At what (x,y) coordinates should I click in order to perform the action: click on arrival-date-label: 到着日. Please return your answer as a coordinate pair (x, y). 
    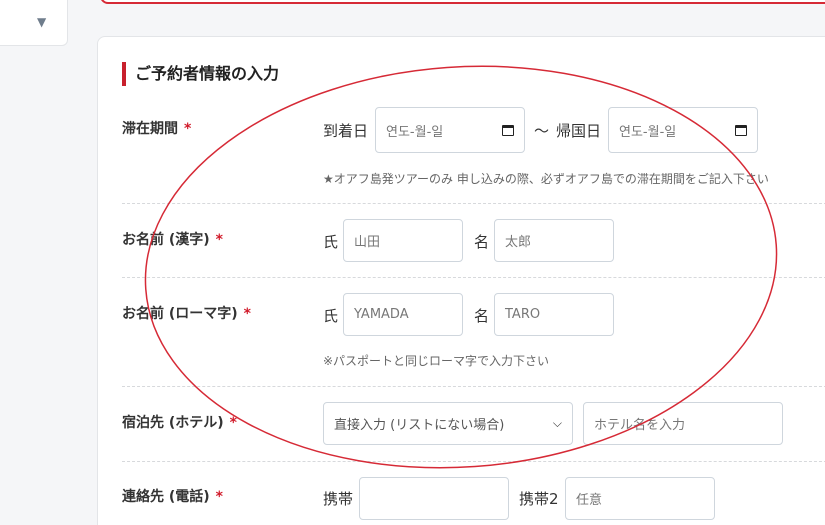
    Looking at the image, I should click on (346, 131).